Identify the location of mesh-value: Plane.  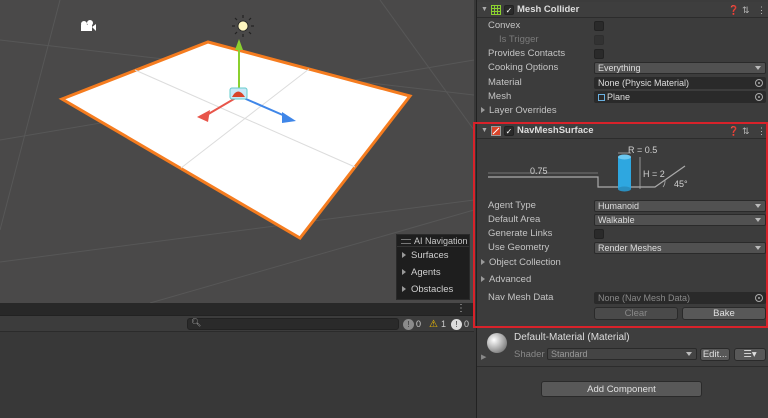
(619, 97).